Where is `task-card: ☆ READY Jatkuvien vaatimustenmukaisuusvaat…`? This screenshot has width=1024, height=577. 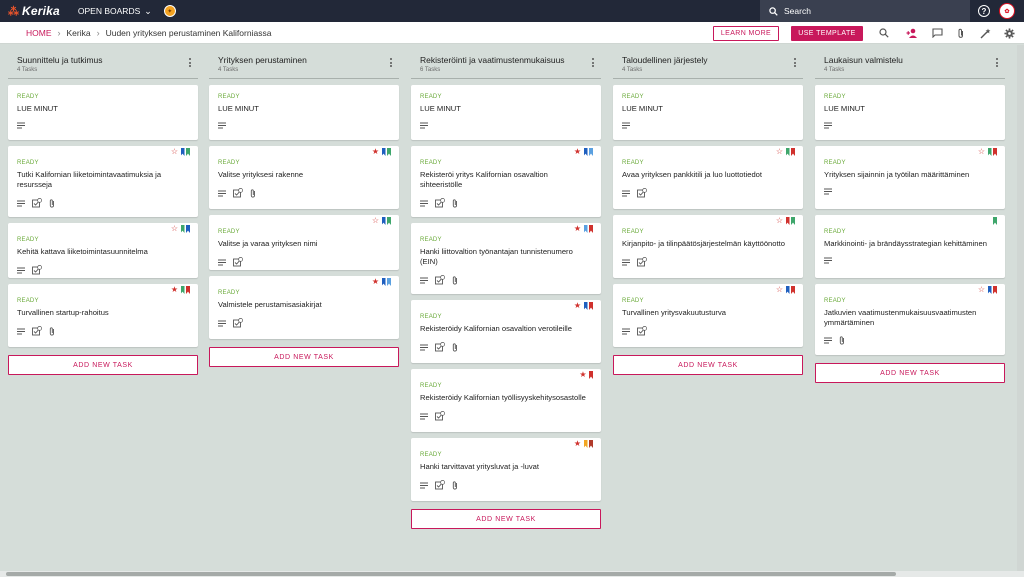 task-card: ☆ READY Jatkuvien vaatimustenmukaisuusvaat… is located at coordinates (910, 319).